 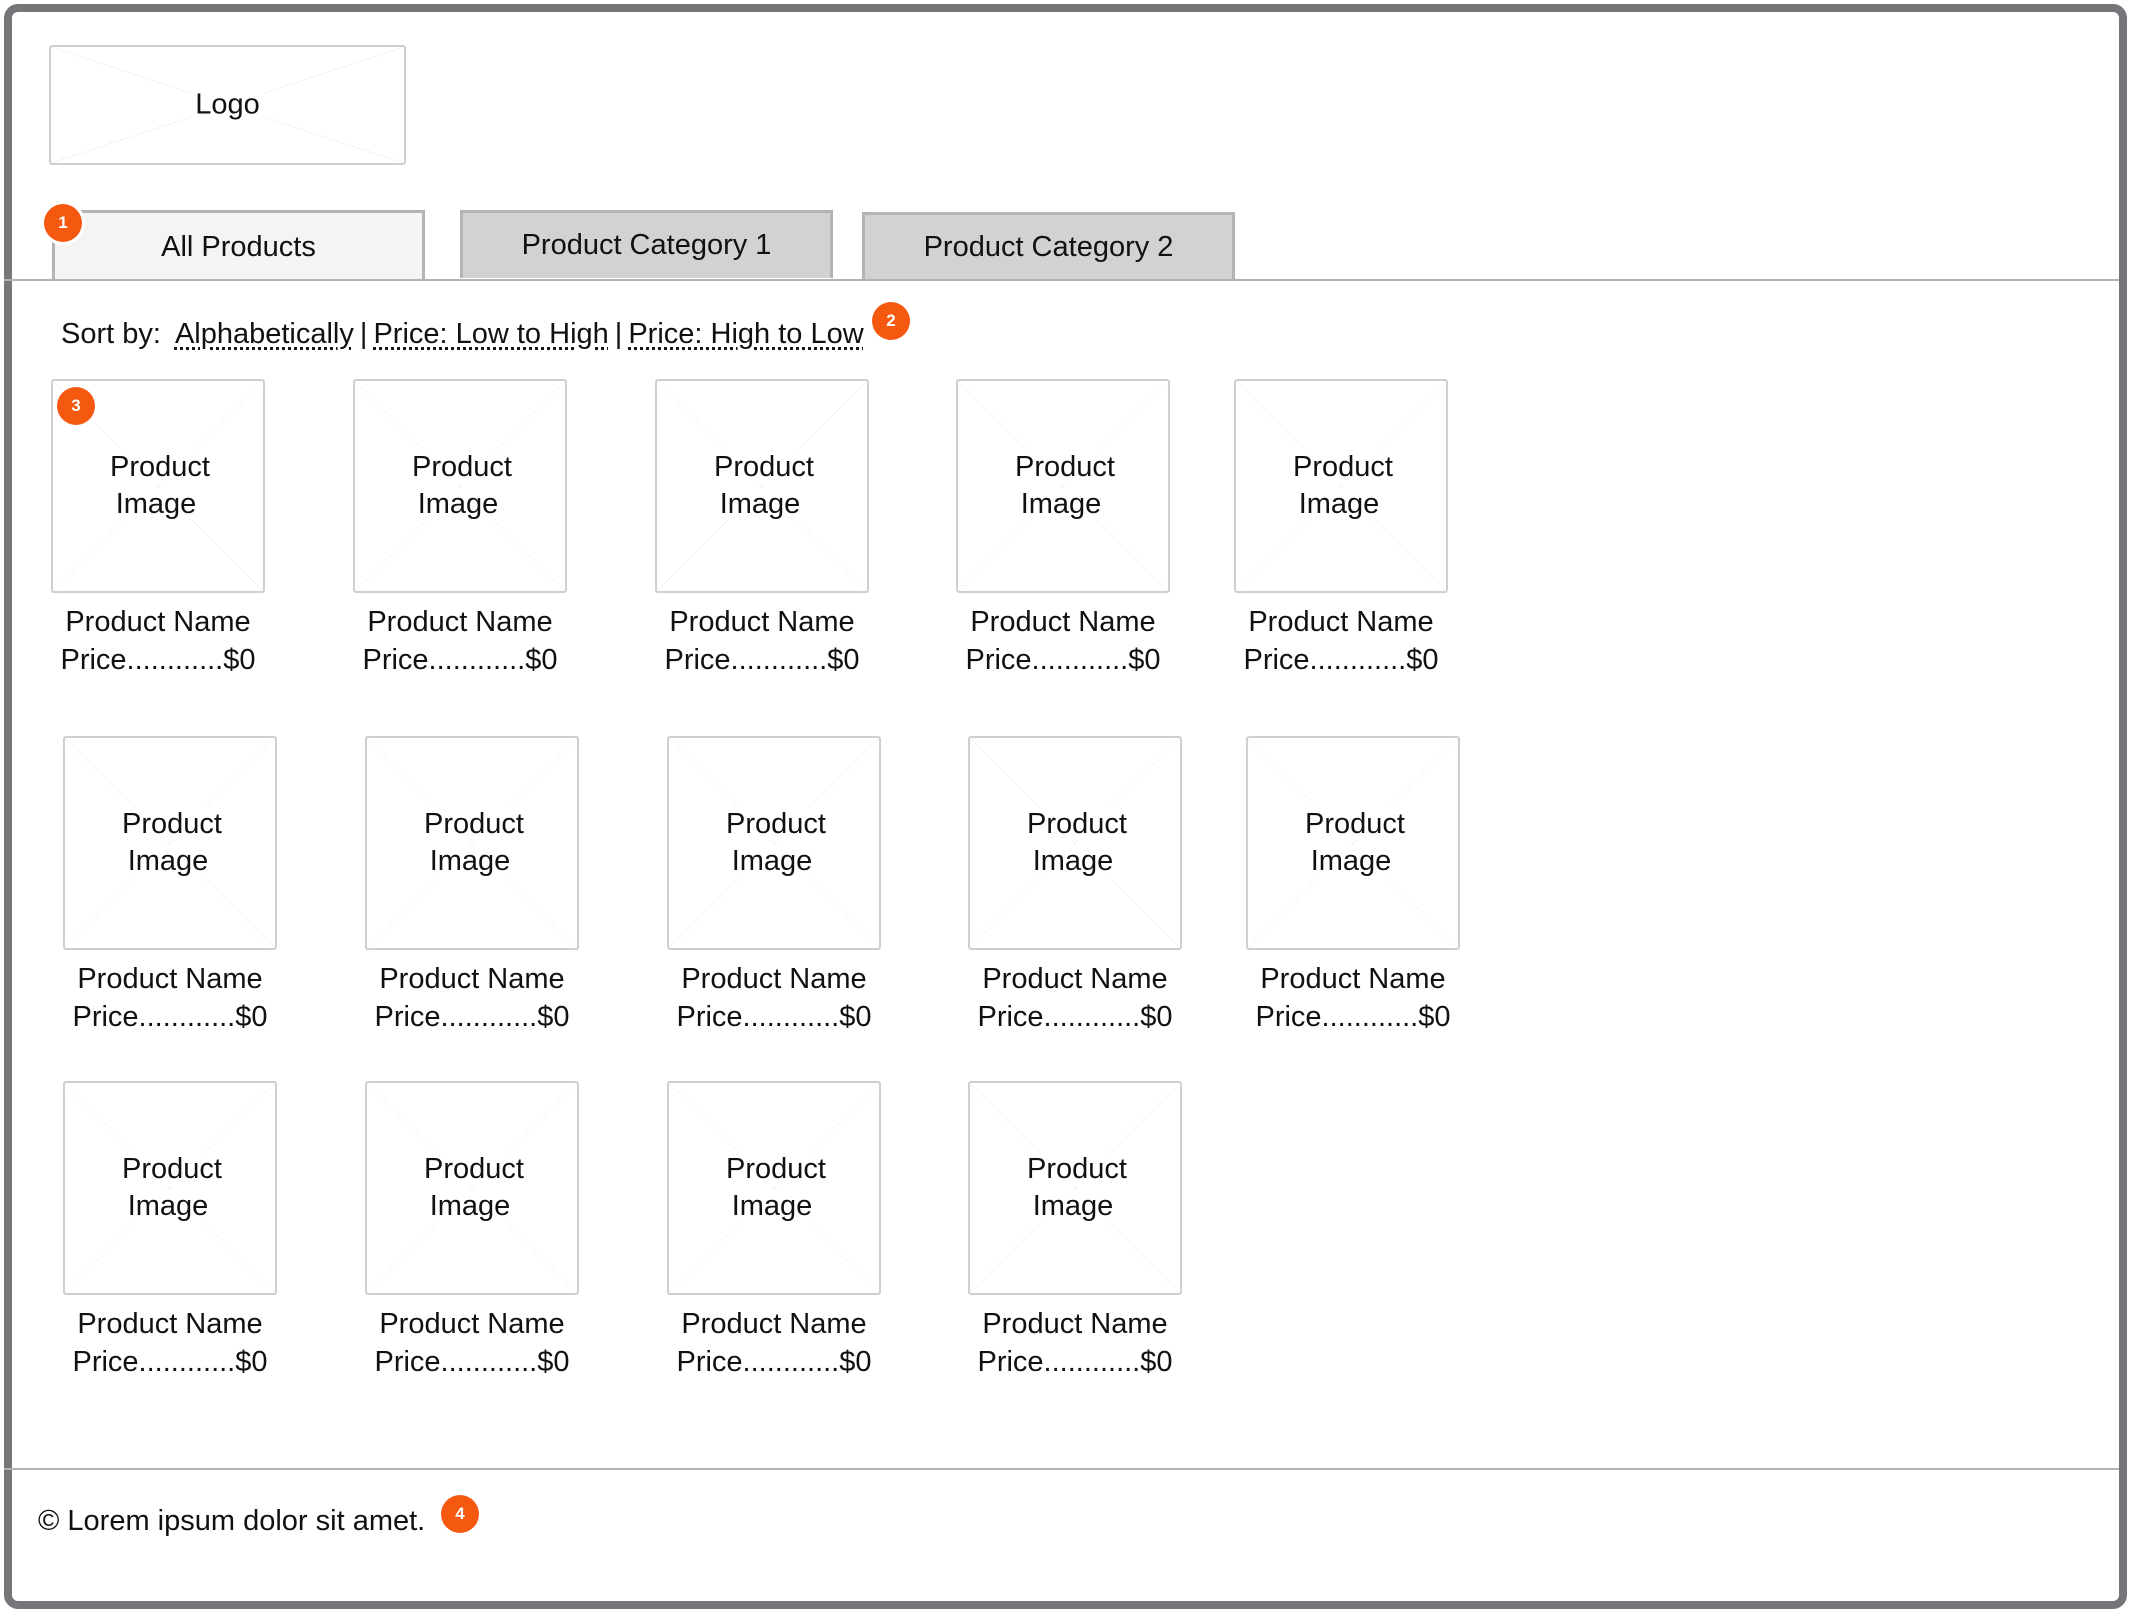 I want to click on tab-label: Product Category 1, so click(x=646, y=245).